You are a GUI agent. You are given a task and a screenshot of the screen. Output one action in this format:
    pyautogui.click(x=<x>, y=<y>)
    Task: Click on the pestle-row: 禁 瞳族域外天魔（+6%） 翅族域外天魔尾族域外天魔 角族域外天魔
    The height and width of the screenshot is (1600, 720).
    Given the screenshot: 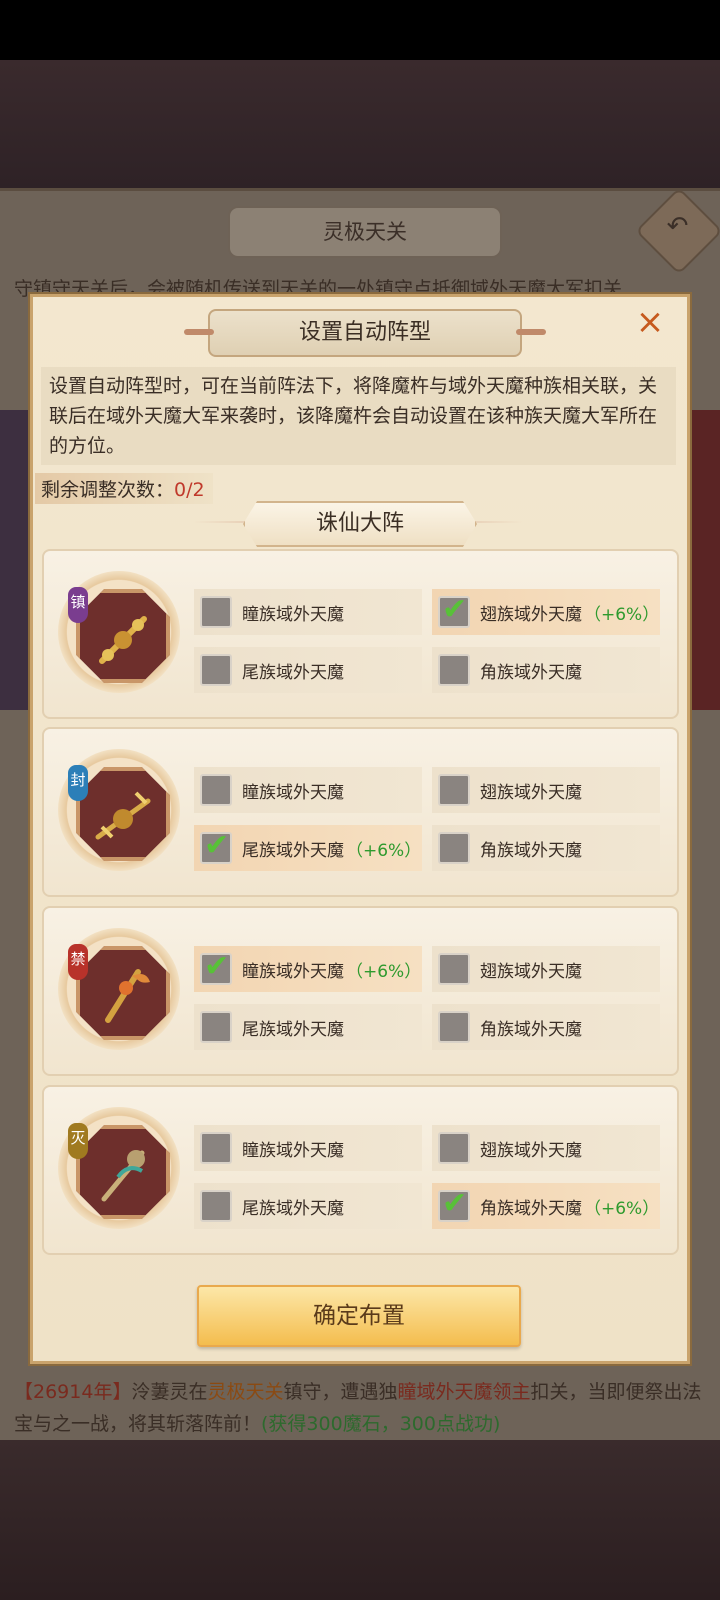 What is the action you would take?
    pyautogui.click(x=360, y=991)
    